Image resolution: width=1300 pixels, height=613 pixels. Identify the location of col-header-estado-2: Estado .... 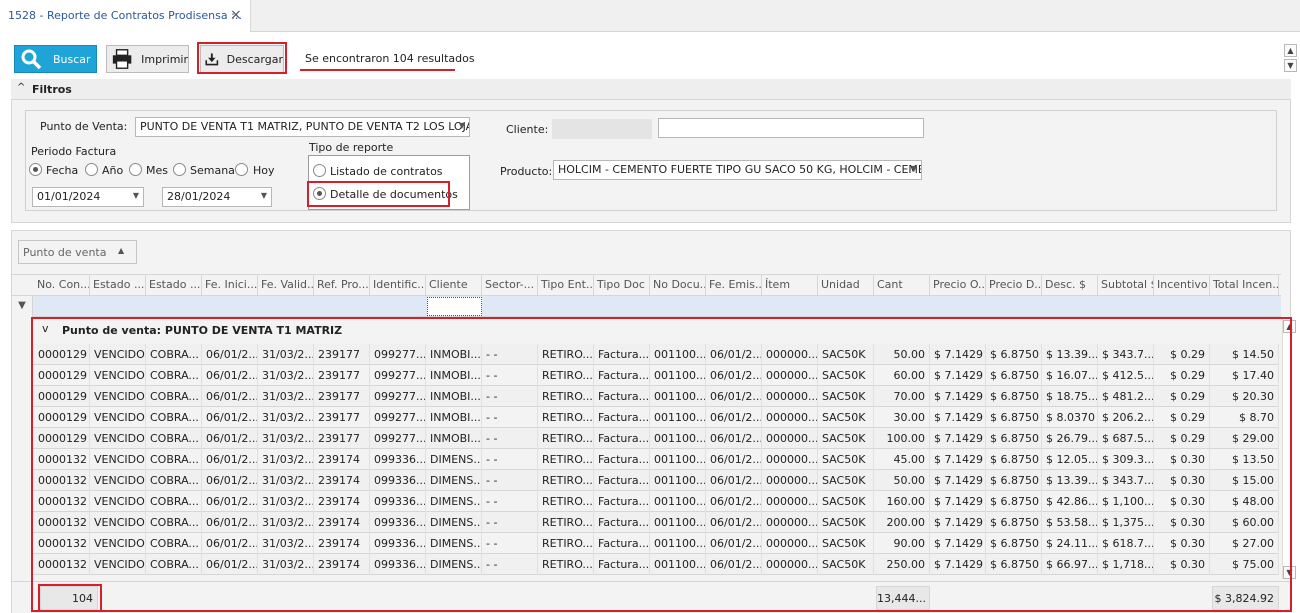
(174, 285).